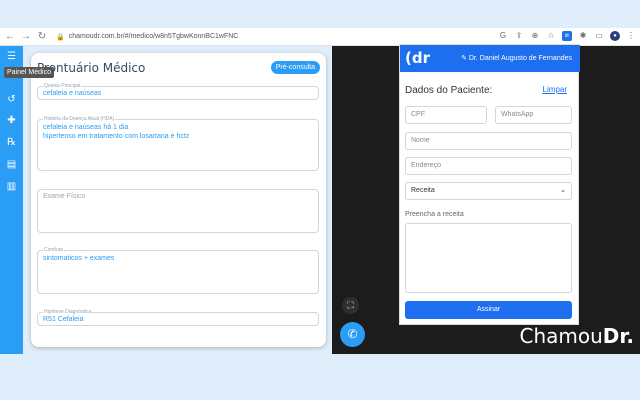 Image resolution: width=640 pixels, height=400 pixels. Describe the element at coordinates (60, 37) in the screenshot. I see `lock-icon: 🔒` at that location.